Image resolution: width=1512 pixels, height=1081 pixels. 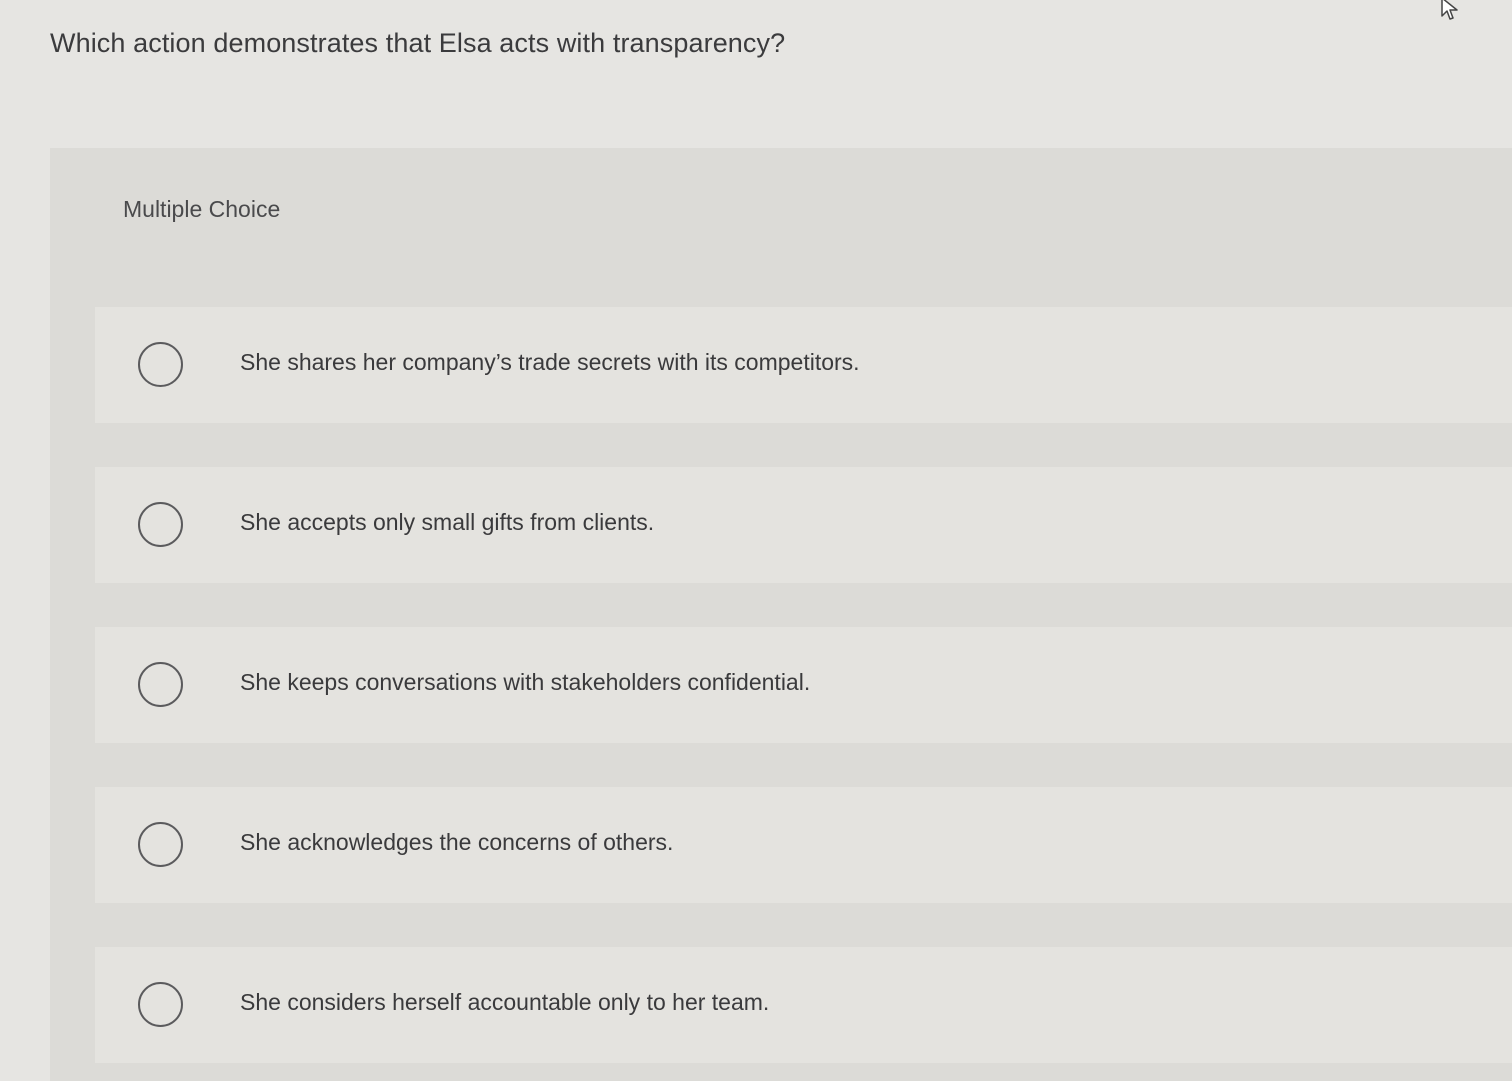 I want to click on answer-option-label: She acknowledges the concerns of others., so click(x=457, y=842).